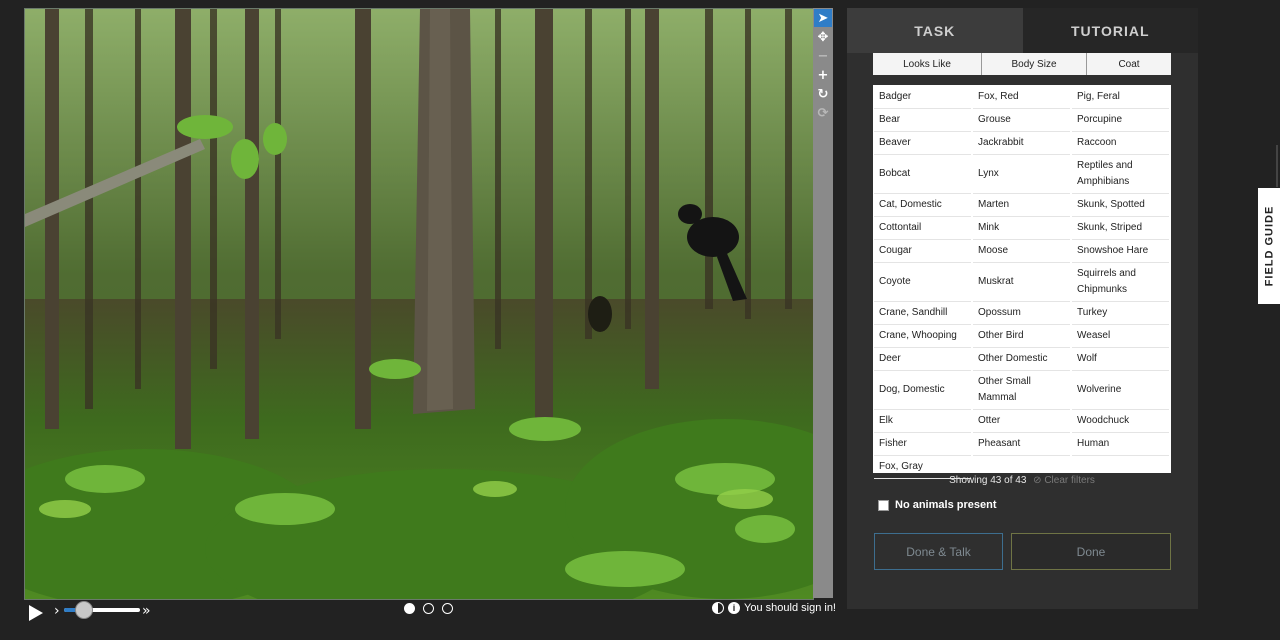 The image size is (1280, 640). I want to click on species-option: Raccoon, so click(1120, 143).